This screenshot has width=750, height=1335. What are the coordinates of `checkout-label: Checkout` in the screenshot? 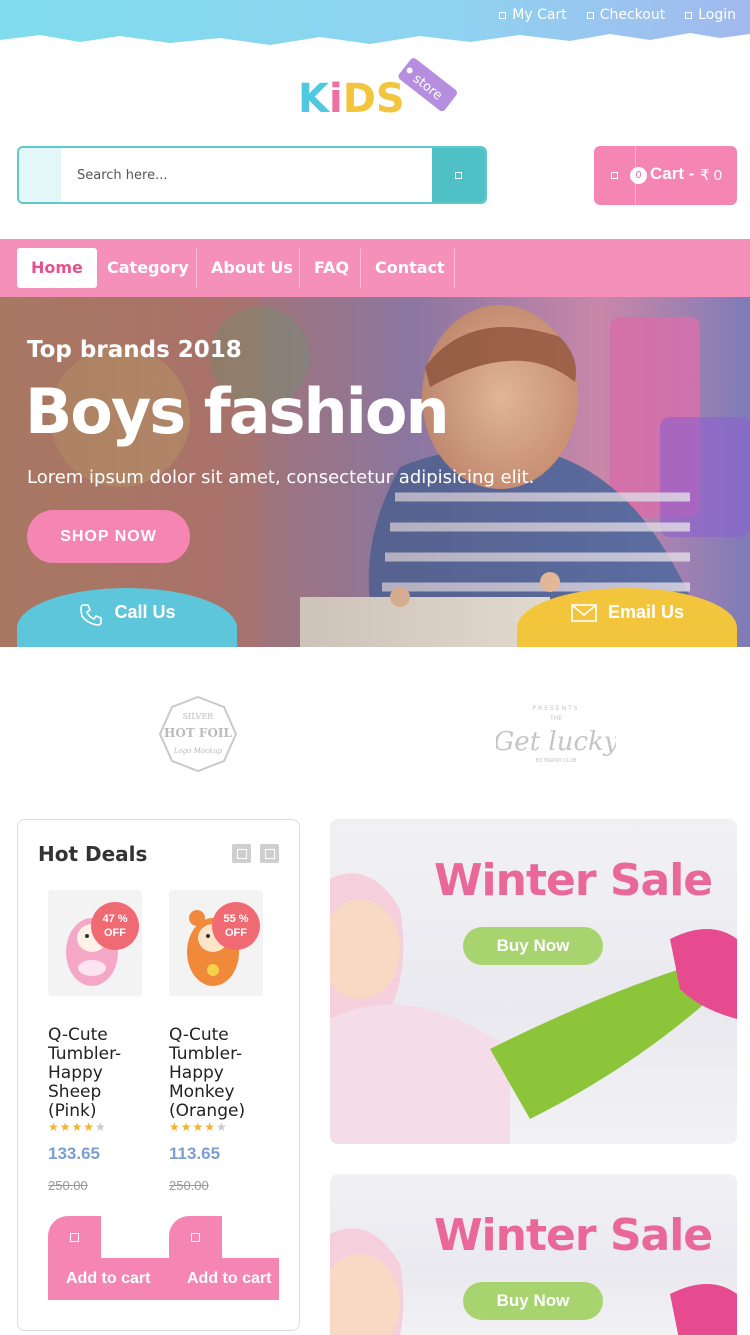 It's located at (632, 15).